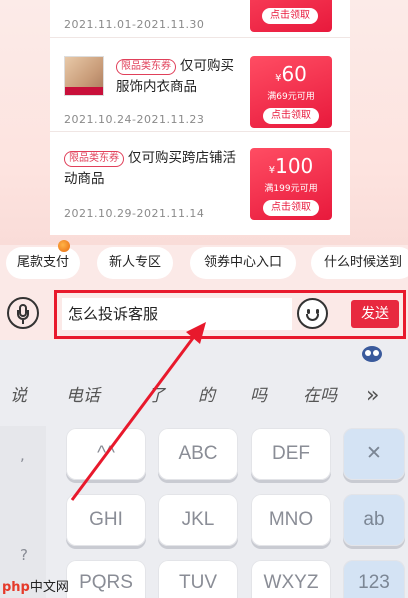 The image size is (408, 598). I want to click on coupon-condition: 满69元可用, so click(291, 97).